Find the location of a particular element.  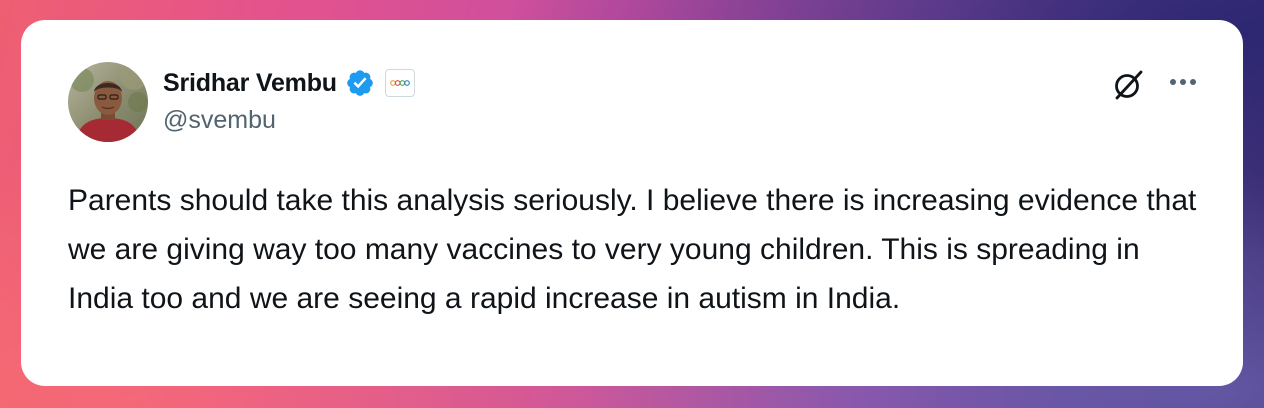

author-handle: @svembu is located at coordinates (219, 120).